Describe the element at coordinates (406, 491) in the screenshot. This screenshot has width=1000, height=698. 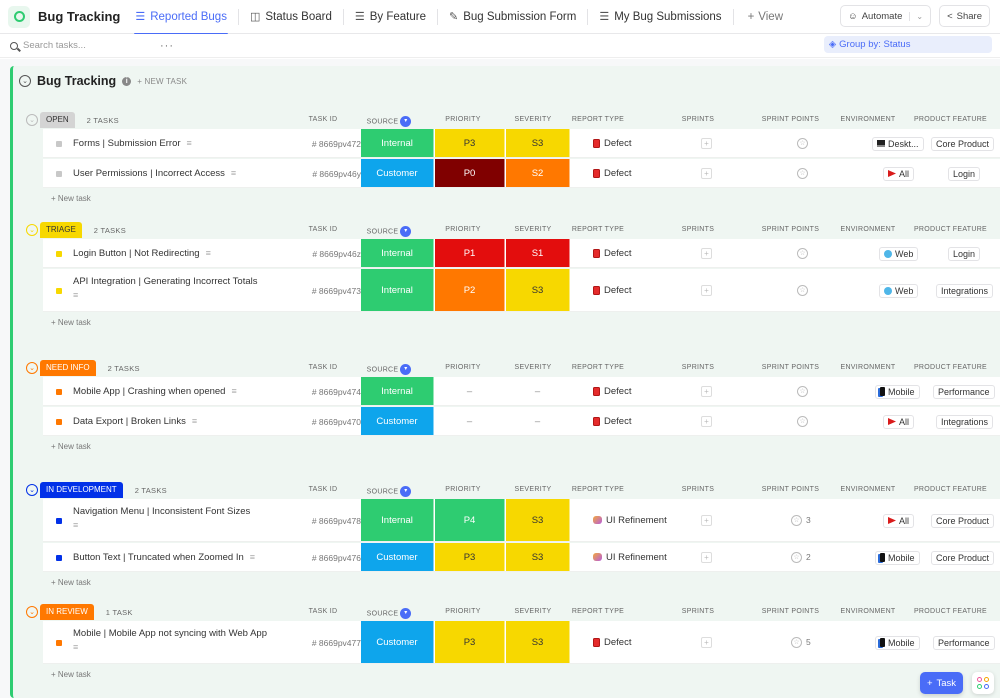
I see `sort-dropdown-icon: ▾` at that location.